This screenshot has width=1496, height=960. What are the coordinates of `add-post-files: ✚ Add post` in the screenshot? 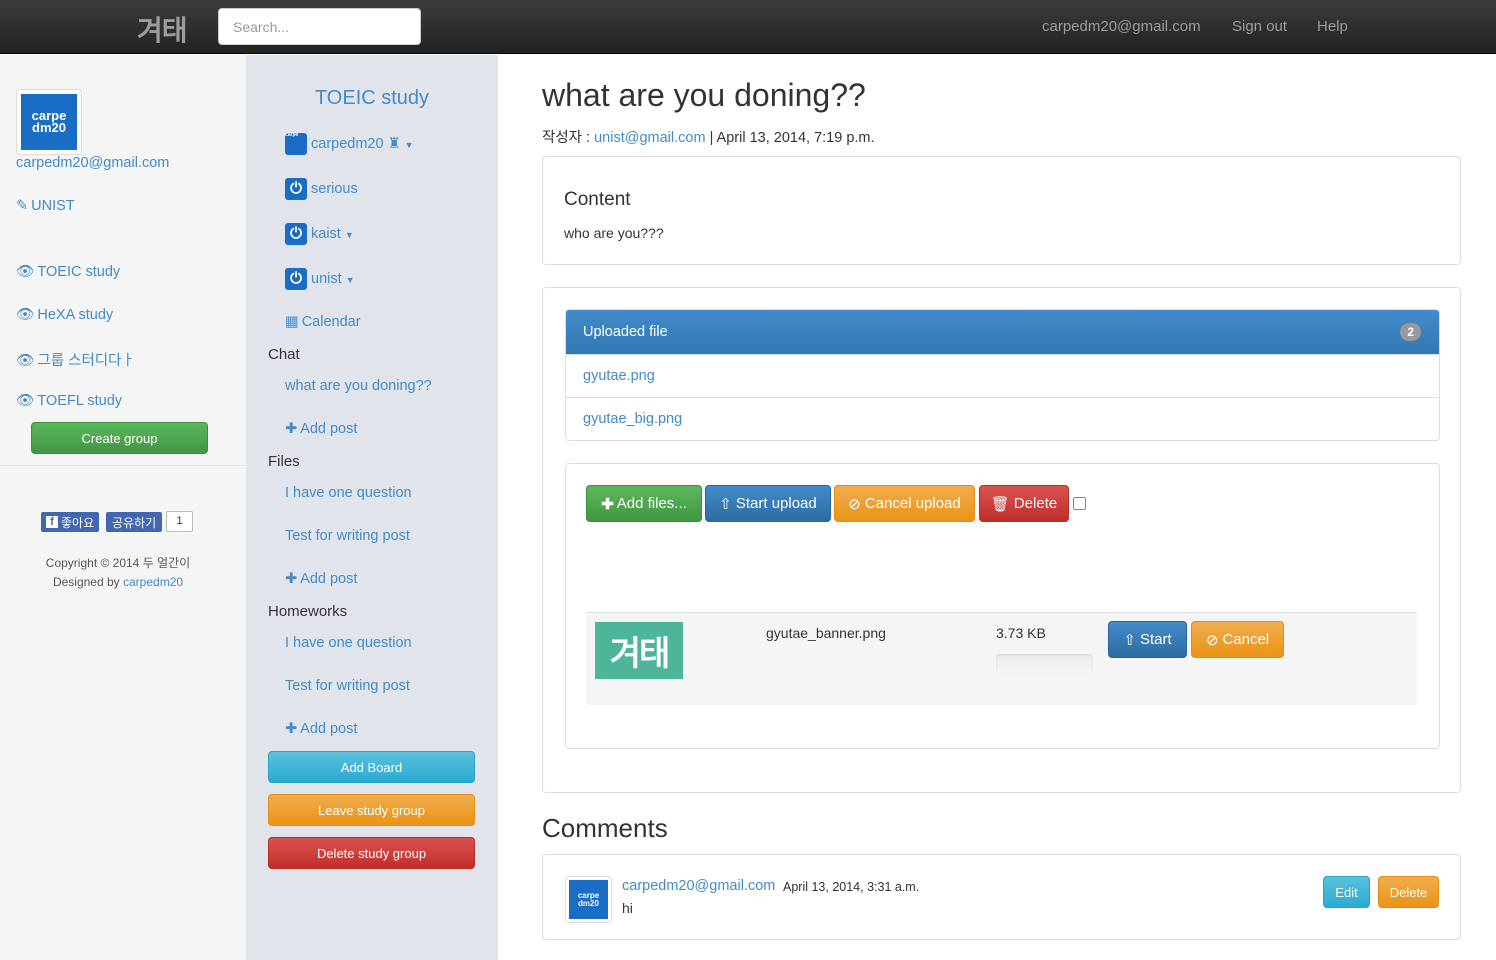 It's located at (321, 579).